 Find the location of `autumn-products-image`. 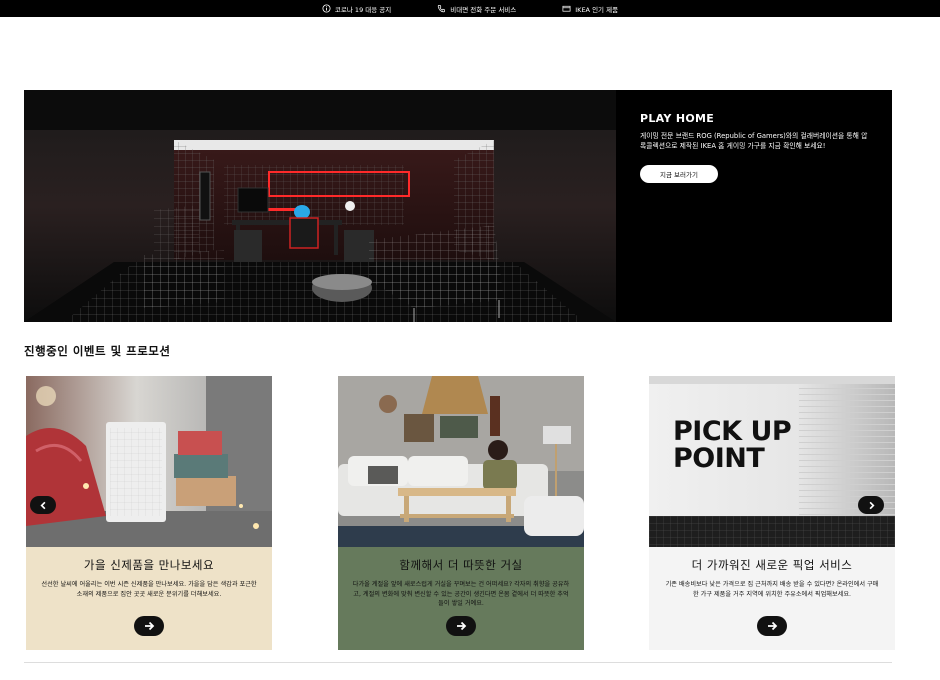

autumn-products-image is located at coordinates (149, 461).